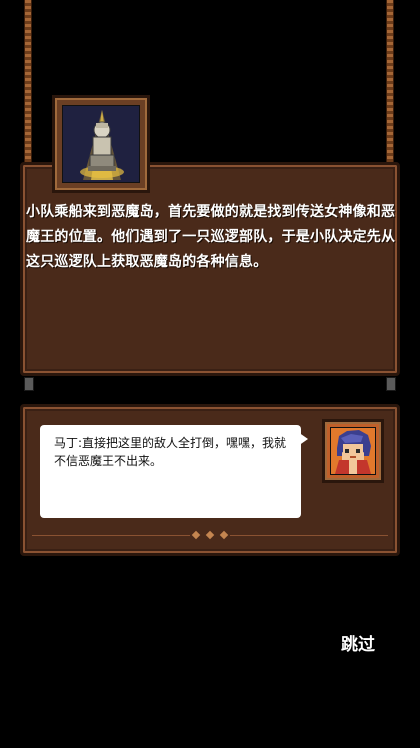  Describe the element at coordinates (111, 535) in the screenshot. I see `divider-line-left` at that location.